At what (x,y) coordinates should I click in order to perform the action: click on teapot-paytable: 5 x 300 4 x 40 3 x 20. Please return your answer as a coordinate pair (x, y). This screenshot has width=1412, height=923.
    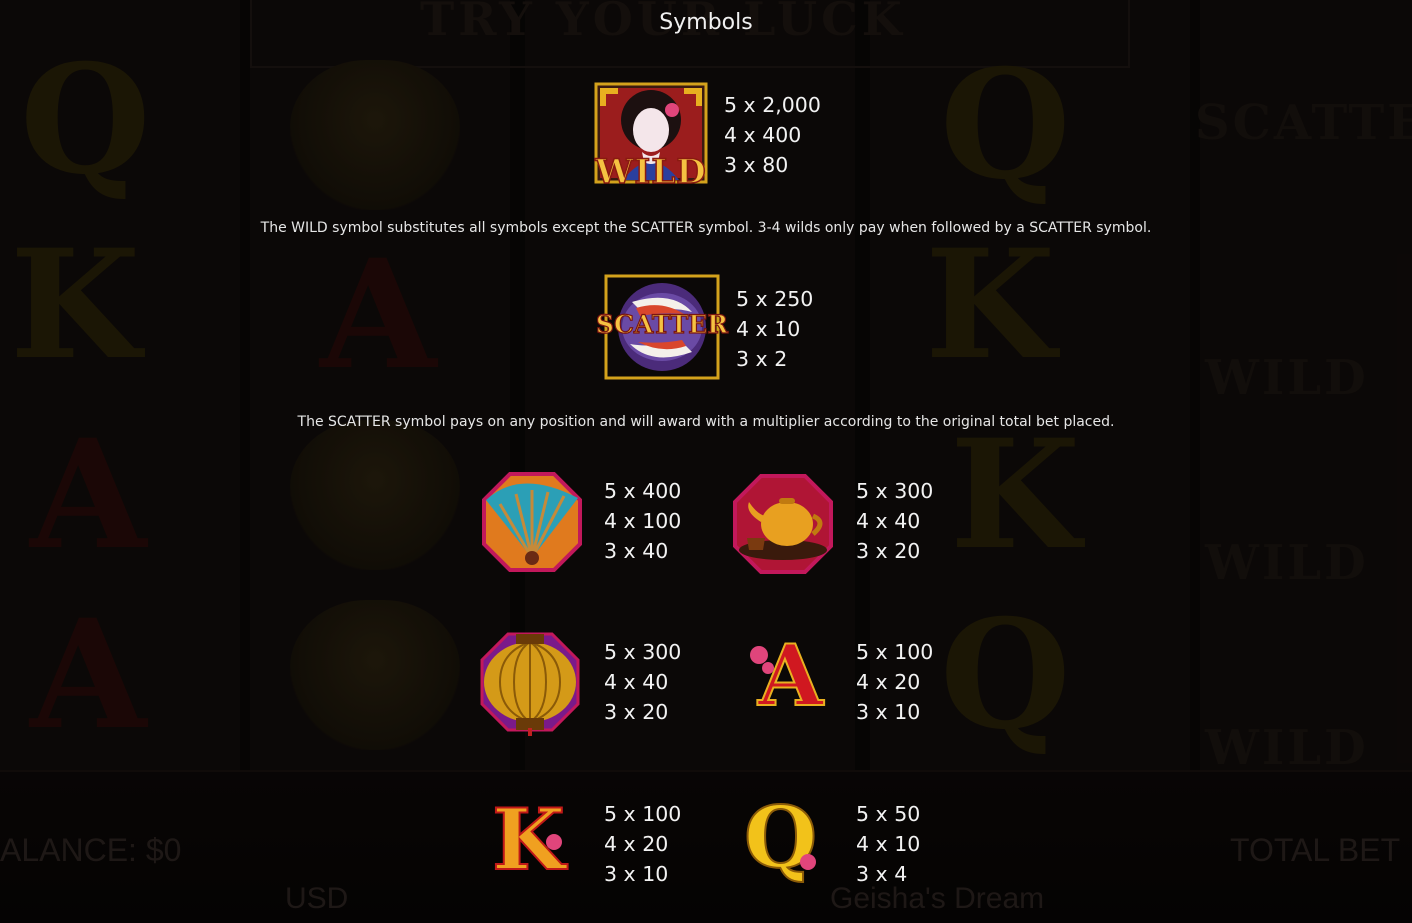
    Looking at the image, I should click on (894, 521).